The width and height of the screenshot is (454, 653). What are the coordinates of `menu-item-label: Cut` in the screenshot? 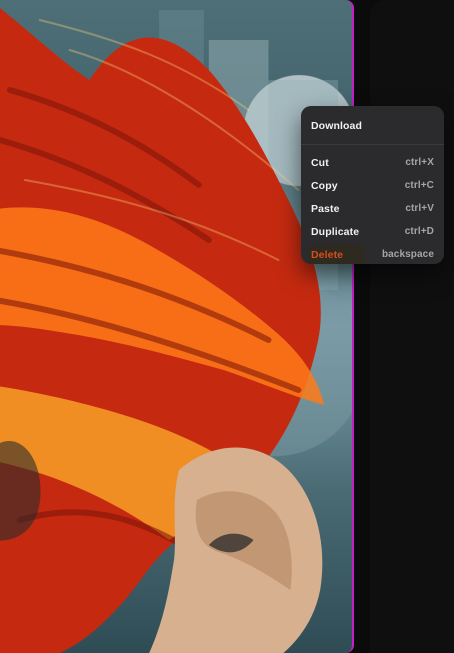 It's located at (320, 162).